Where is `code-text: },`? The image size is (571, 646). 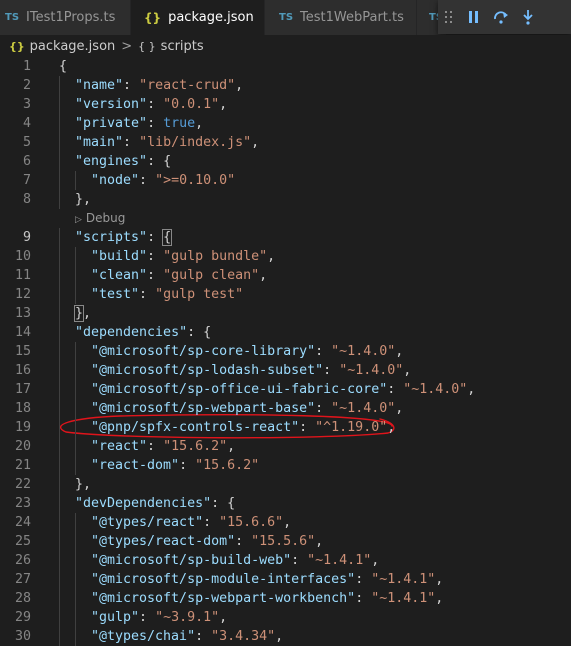
code-text: }, is located at coordinates (83, 484).